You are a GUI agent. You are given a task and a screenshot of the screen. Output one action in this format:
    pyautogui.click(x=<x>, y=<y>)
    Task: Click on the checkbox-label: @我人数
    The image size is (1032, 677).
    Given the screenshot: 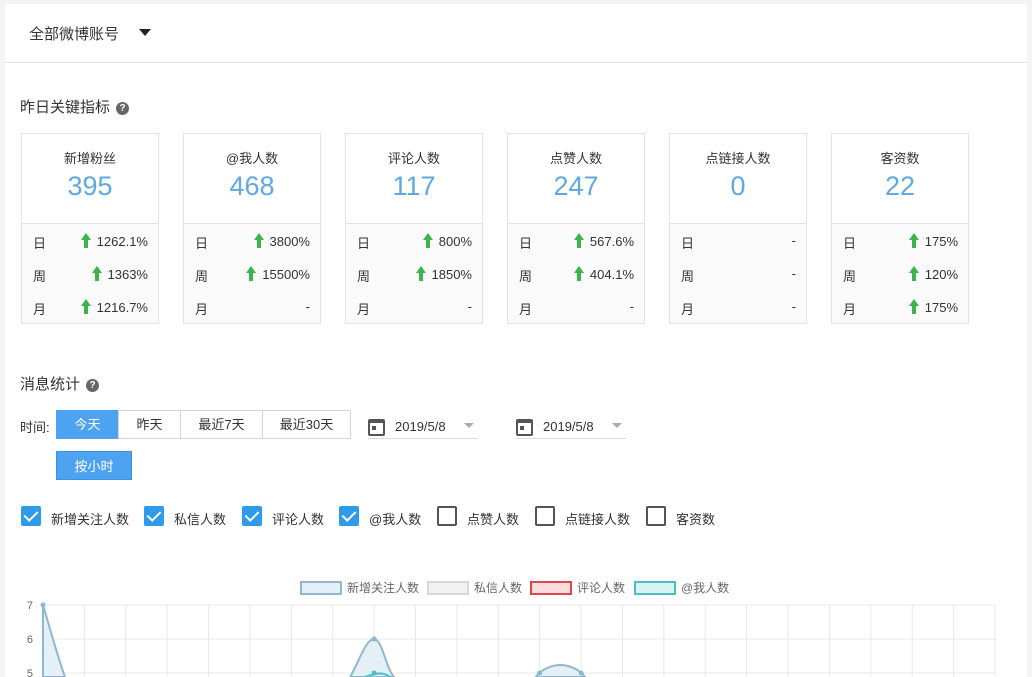 What is the action you would take?
    pyautogui.click(x=395, y=519)
    